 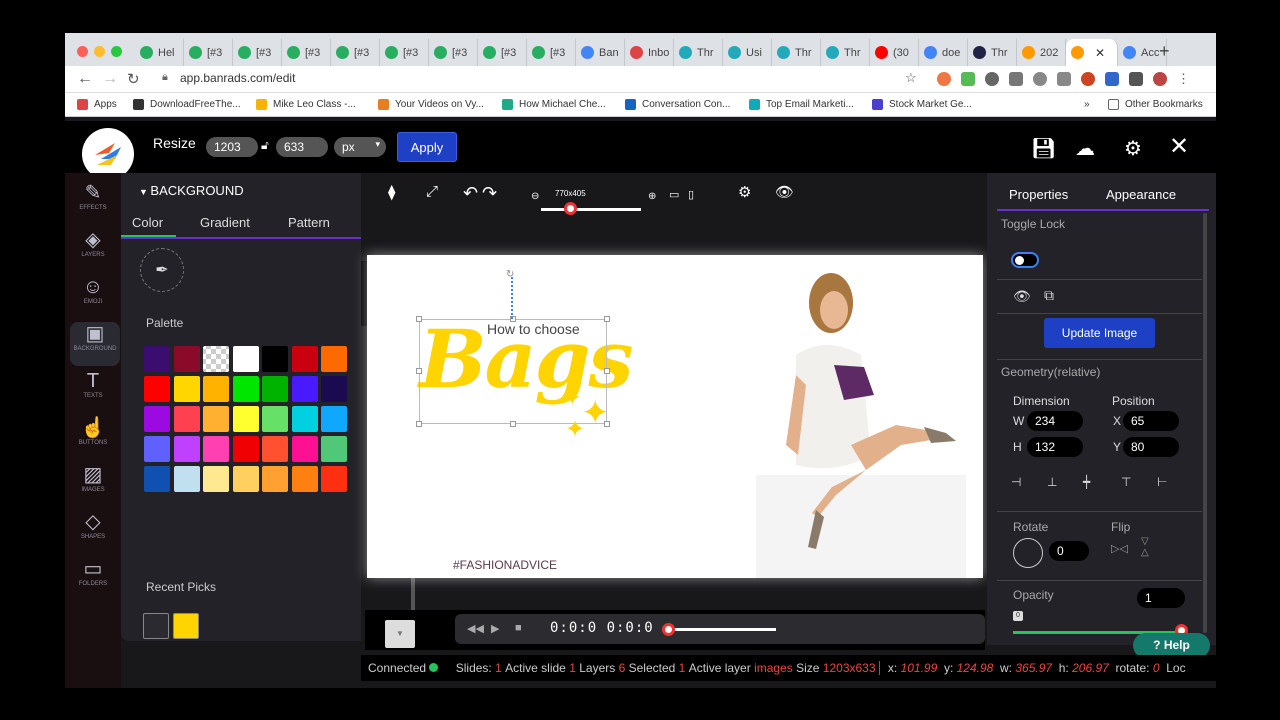 I want to click on browser-menu-icon: ⋮, so click(x=1184, y=79).